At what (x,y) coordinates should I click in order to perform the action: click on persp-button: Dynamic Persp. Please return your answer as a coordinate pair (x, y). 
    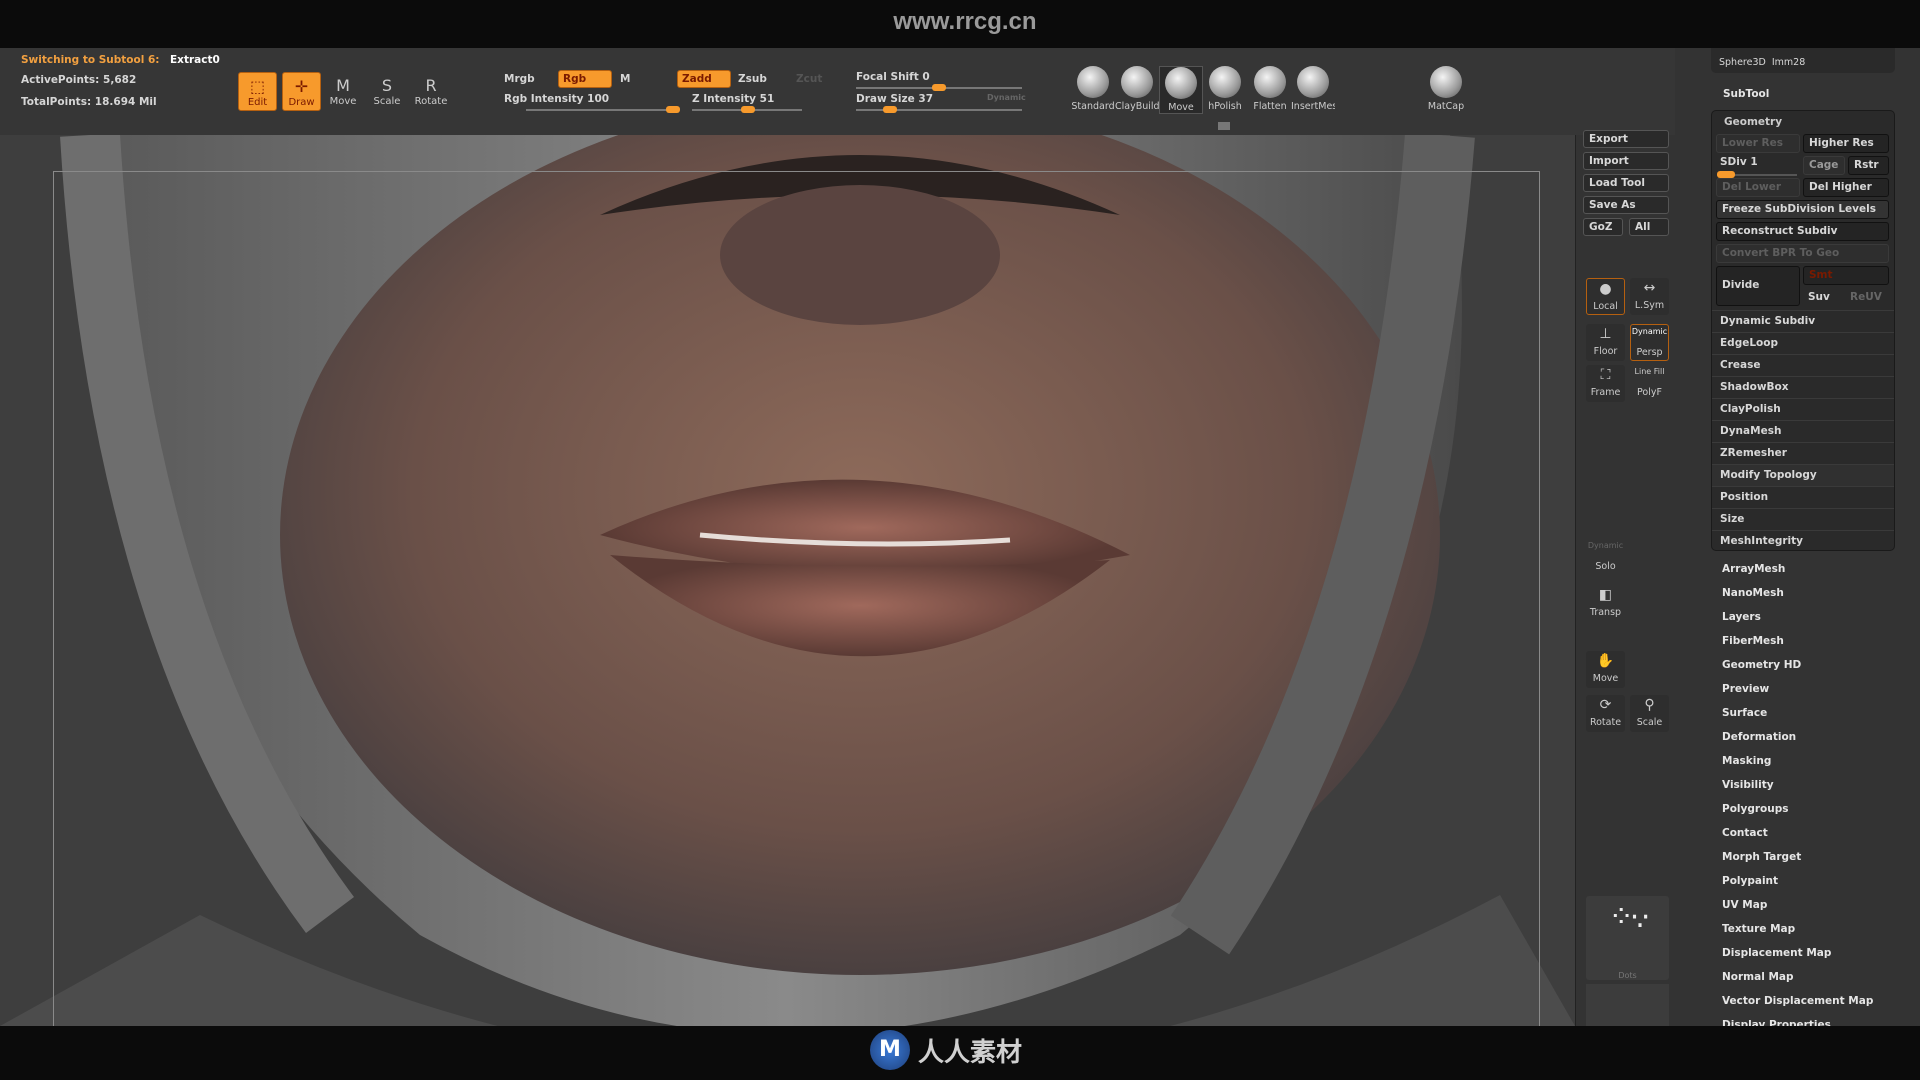
    Looking at the image, I should click on (1649, 342).